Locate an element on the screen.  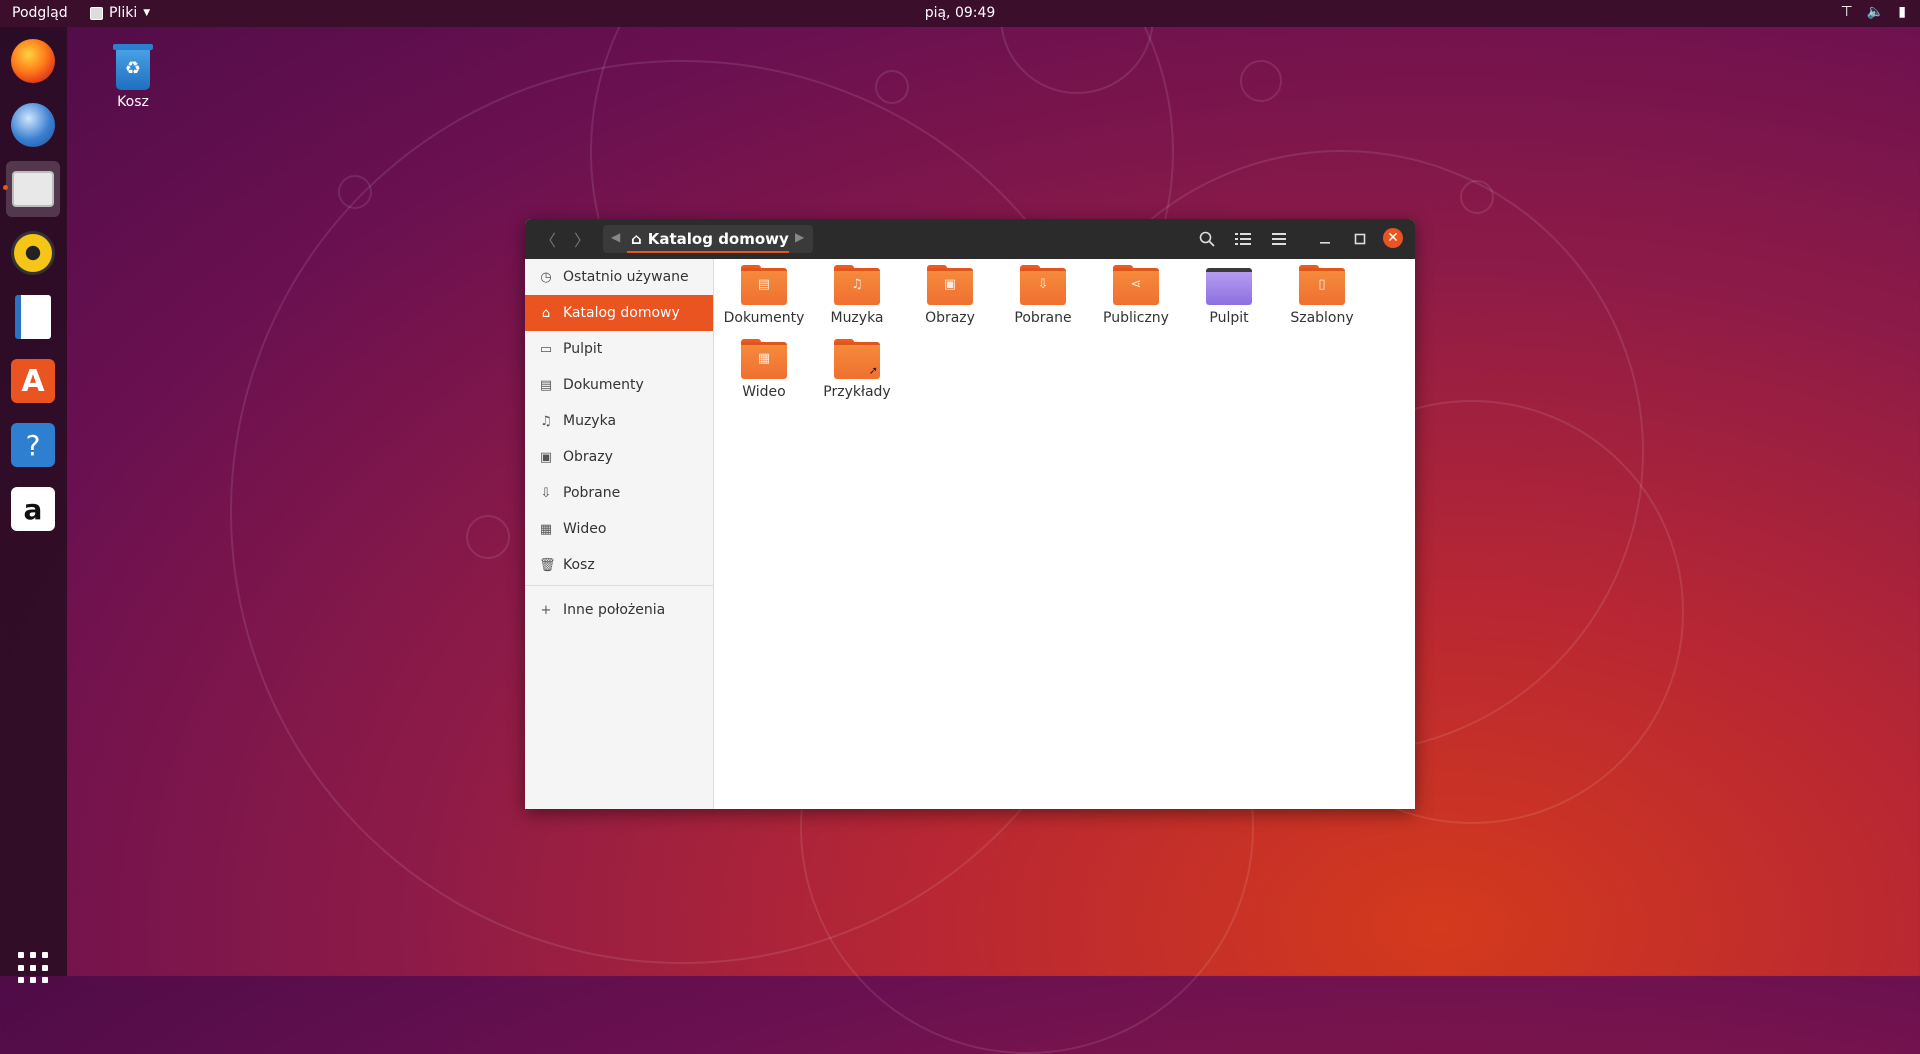
minimize-icon is located at coordinates (1325, 243).